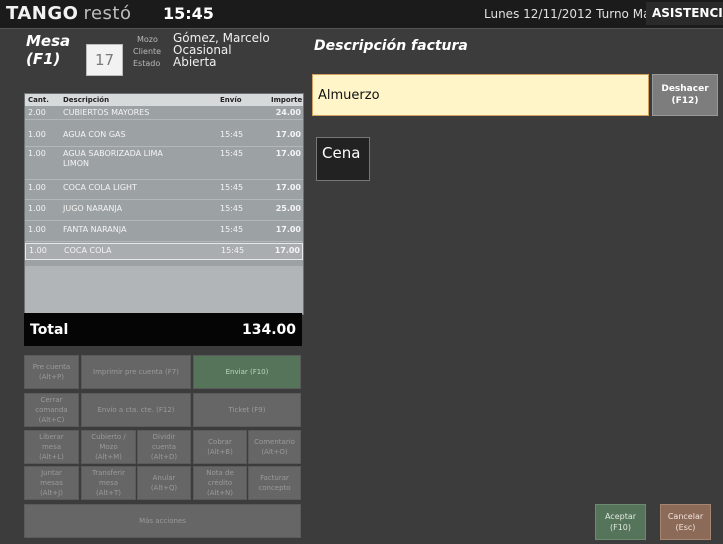 Image resolution: width=723 pixels, height=544 pixels. I want to click on transferir-mesa-button: Transferir mesa (Alt+T), so click(108, 483).